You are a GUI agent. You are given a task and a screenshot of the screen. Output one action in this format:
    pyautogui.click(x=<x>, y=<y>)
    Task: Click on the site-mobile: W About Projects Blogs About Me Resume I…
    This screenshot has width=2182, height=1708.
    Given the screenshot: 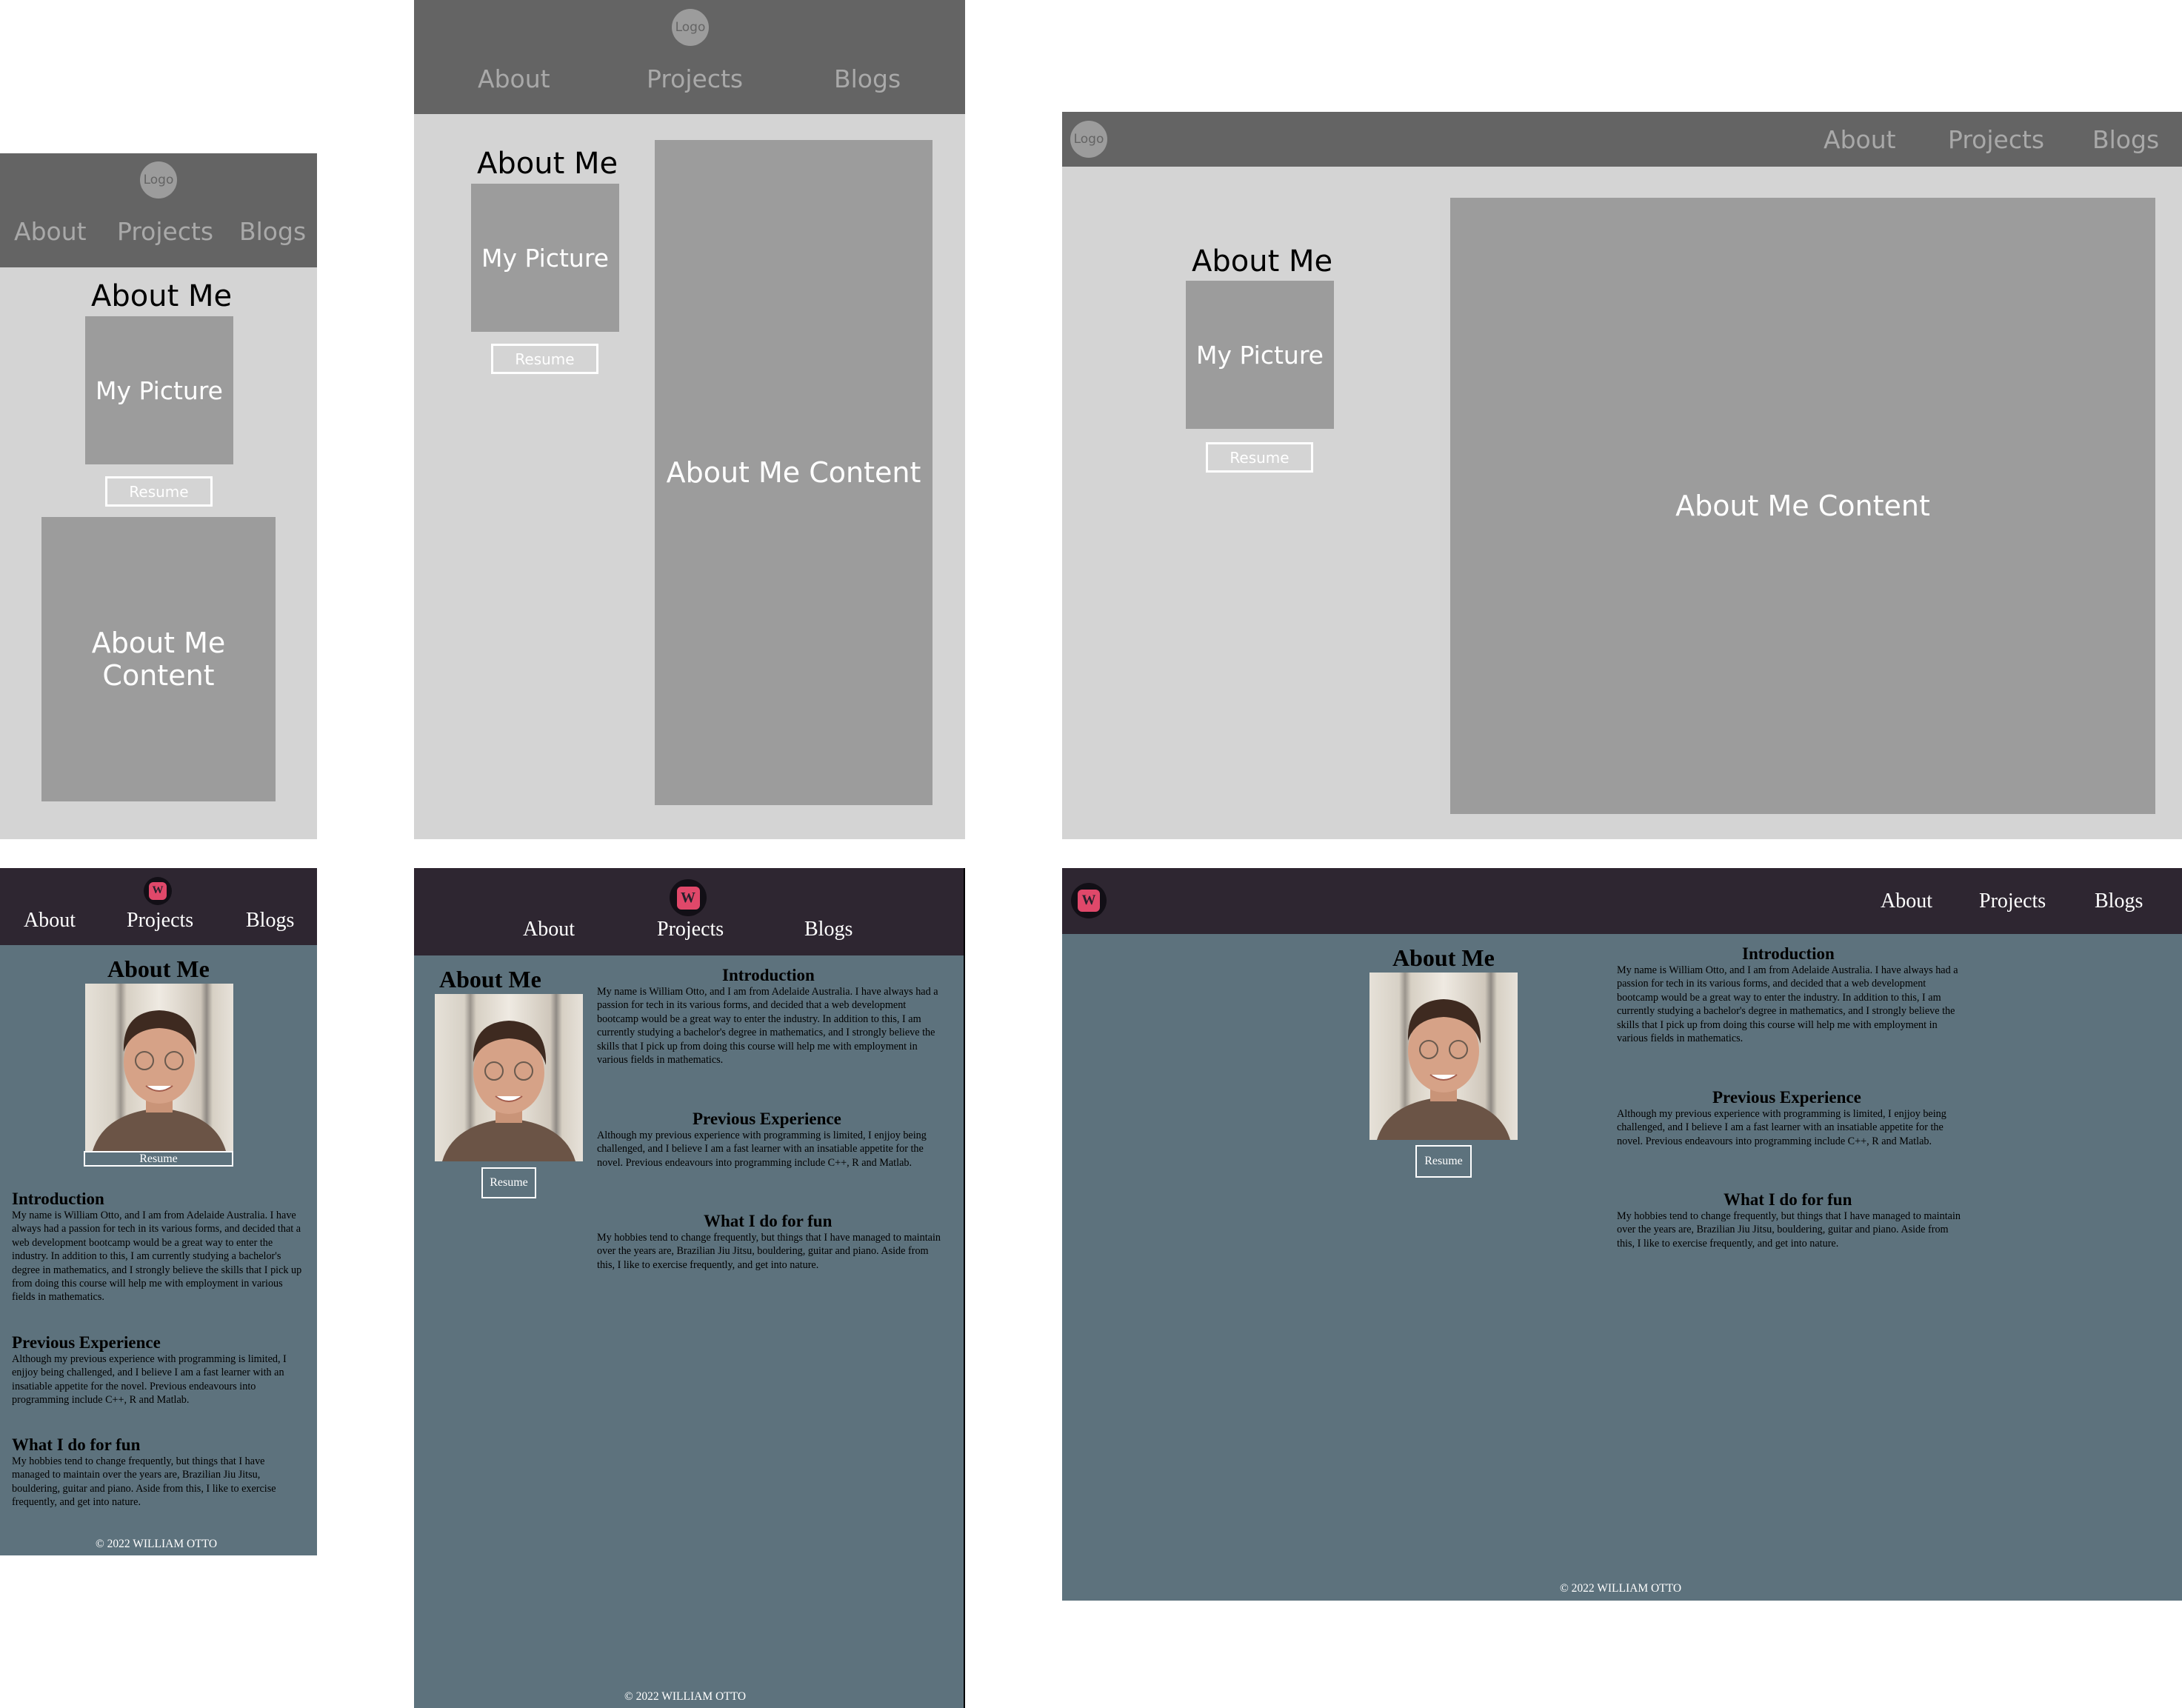 What is the action you would take?
    pyautogui.click(x=158, y=1211)
    